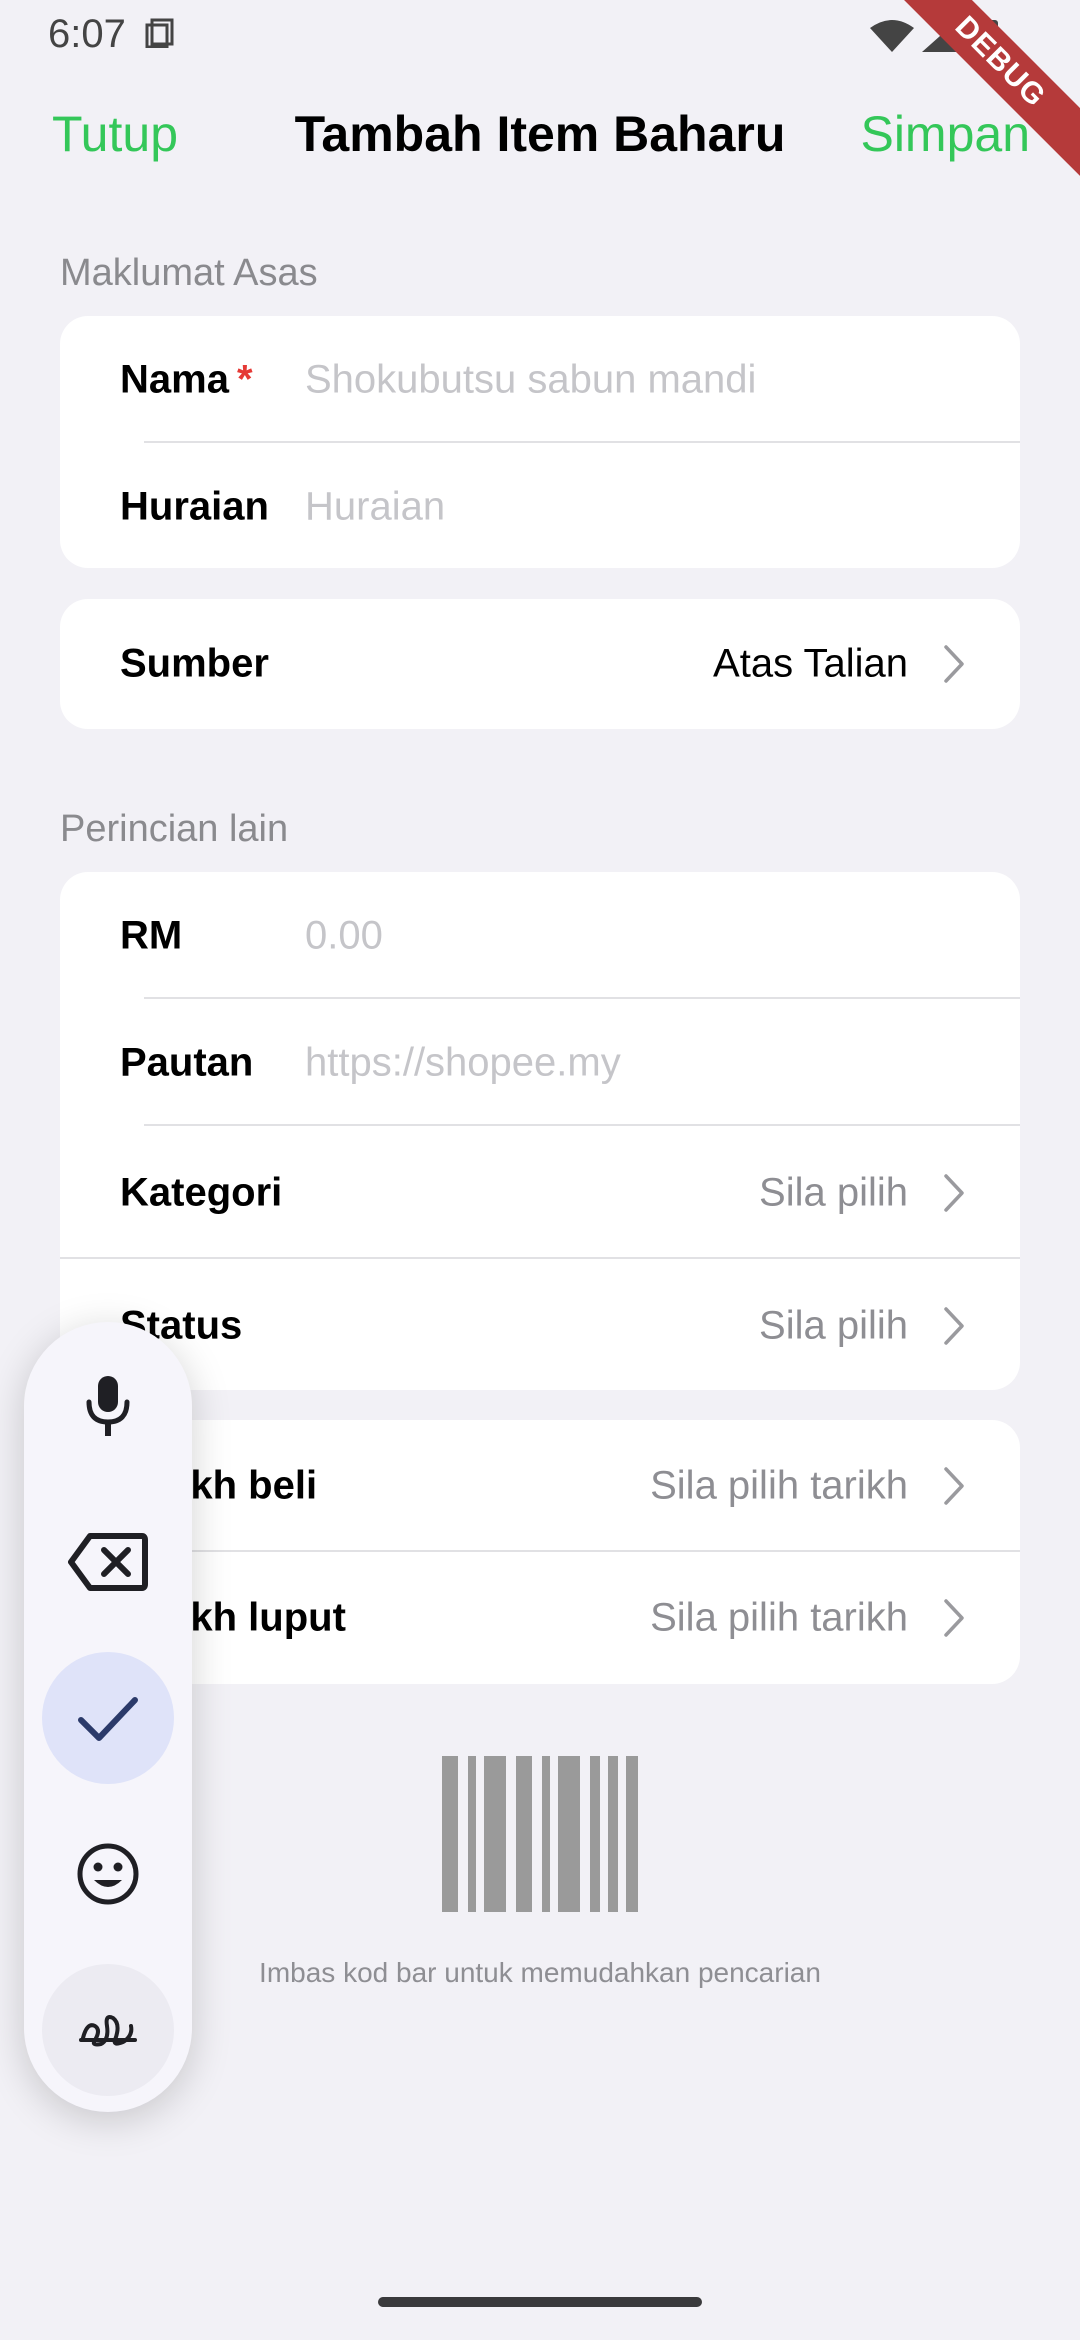  I want to click on purchase-date-value: Sila pilih tarikh, so click(779, 1485).